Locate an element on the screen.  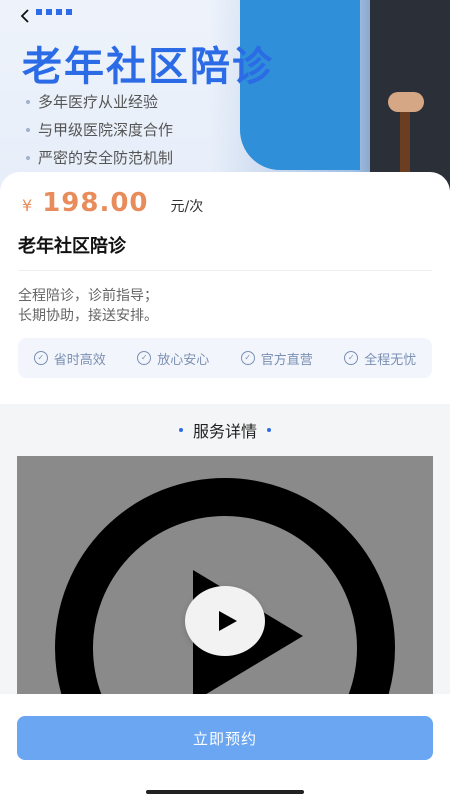
section-header: 服务详情 is located at coordinates (225, 430).